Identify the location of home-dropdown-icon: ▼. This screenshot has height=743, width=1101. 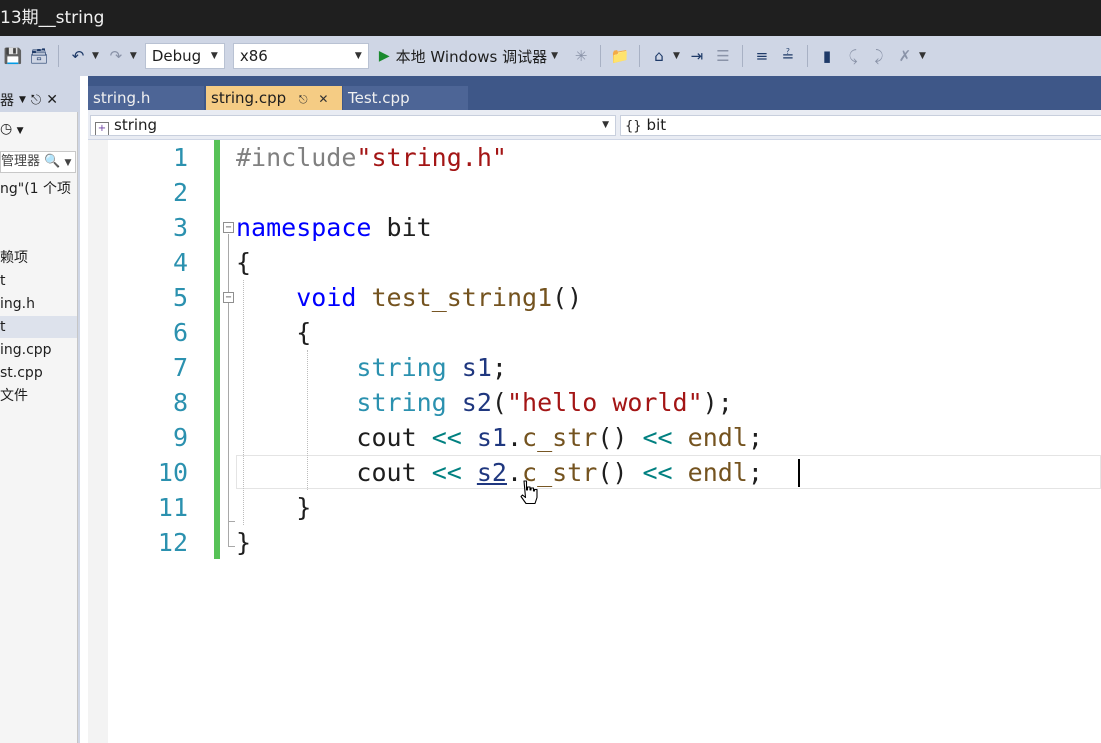
(676, 56).